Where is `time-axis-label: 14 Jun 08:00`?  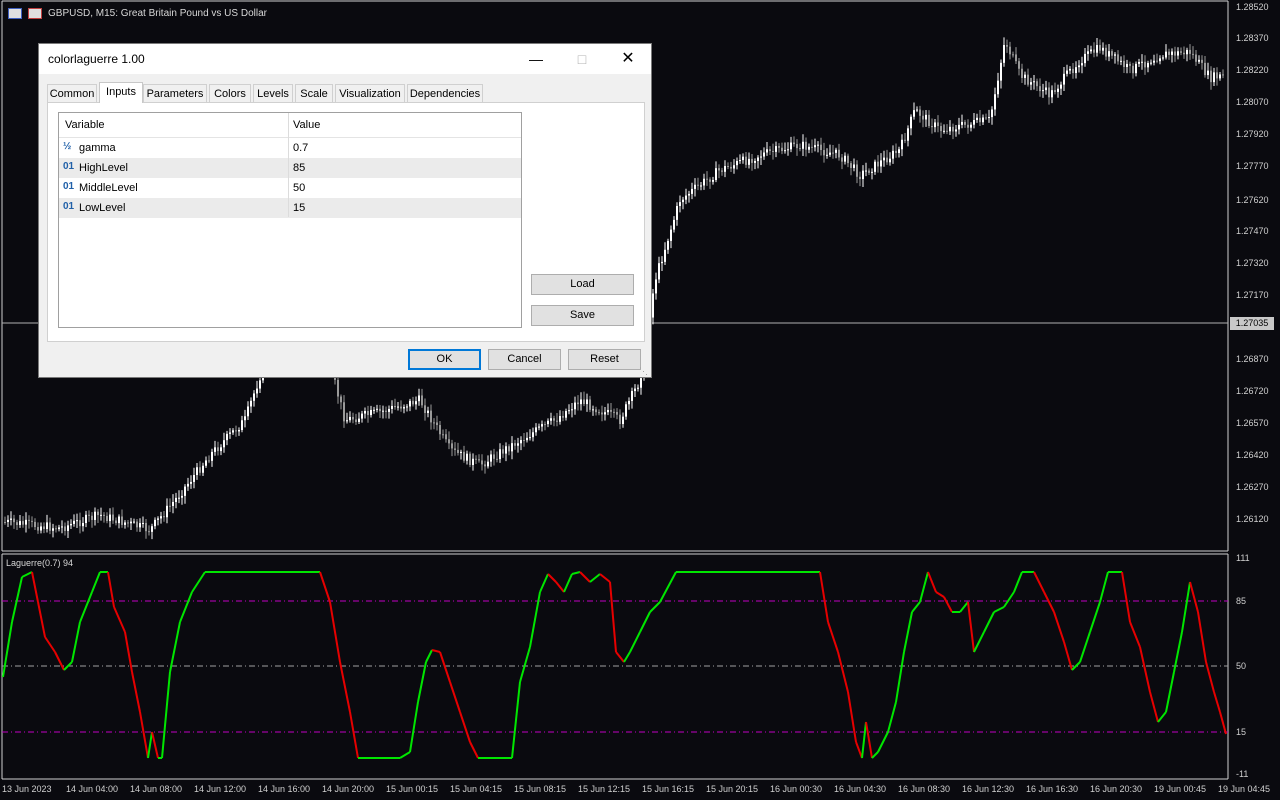
time-axis-label: 14 Jun 08:00 is located at coordinates (156, 789).